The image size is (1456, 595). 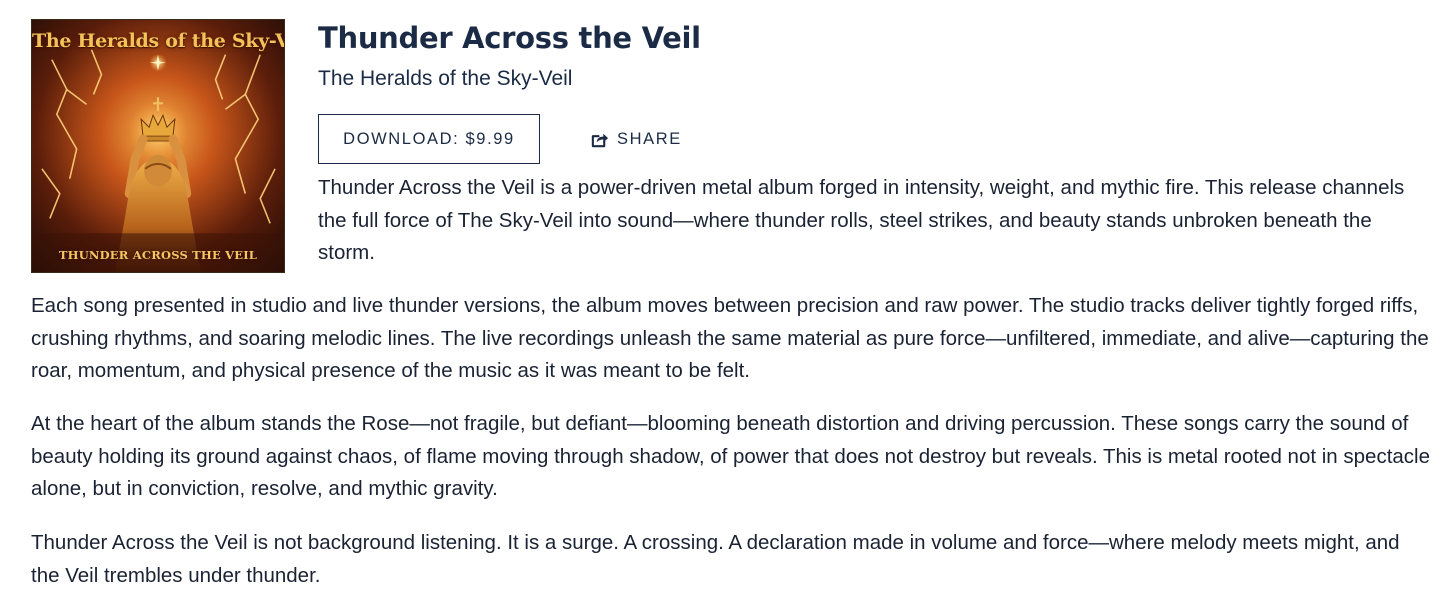 I want to click on album-title: Thunder Across the Veil, so click(x=509, y=38).